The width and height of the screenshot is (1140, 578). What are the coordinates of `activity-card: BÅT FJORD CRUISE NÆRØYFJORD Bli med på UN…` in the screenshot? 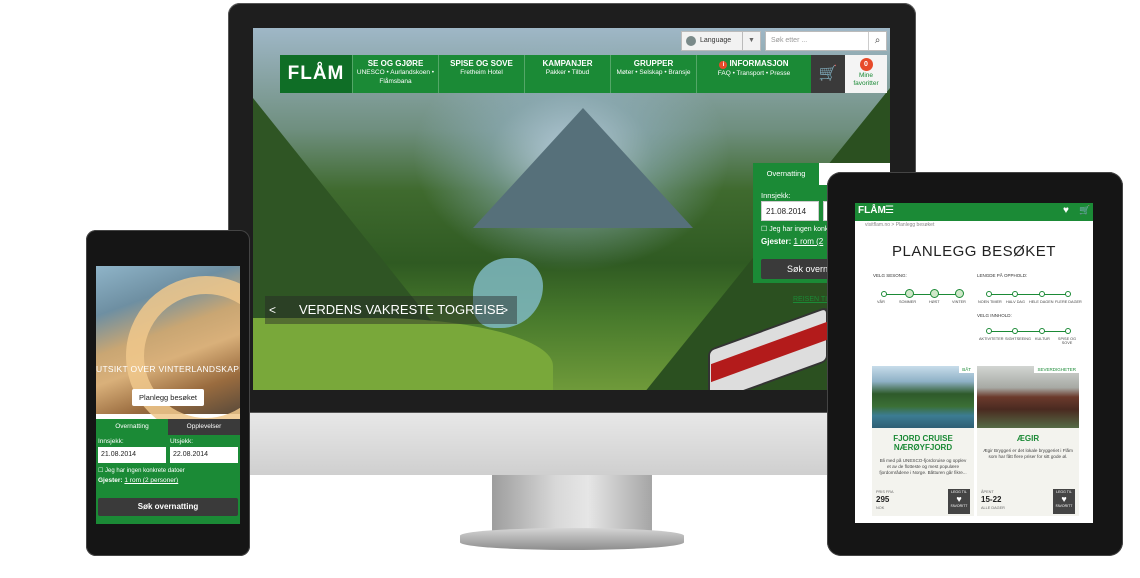 It's located at (923, 441).